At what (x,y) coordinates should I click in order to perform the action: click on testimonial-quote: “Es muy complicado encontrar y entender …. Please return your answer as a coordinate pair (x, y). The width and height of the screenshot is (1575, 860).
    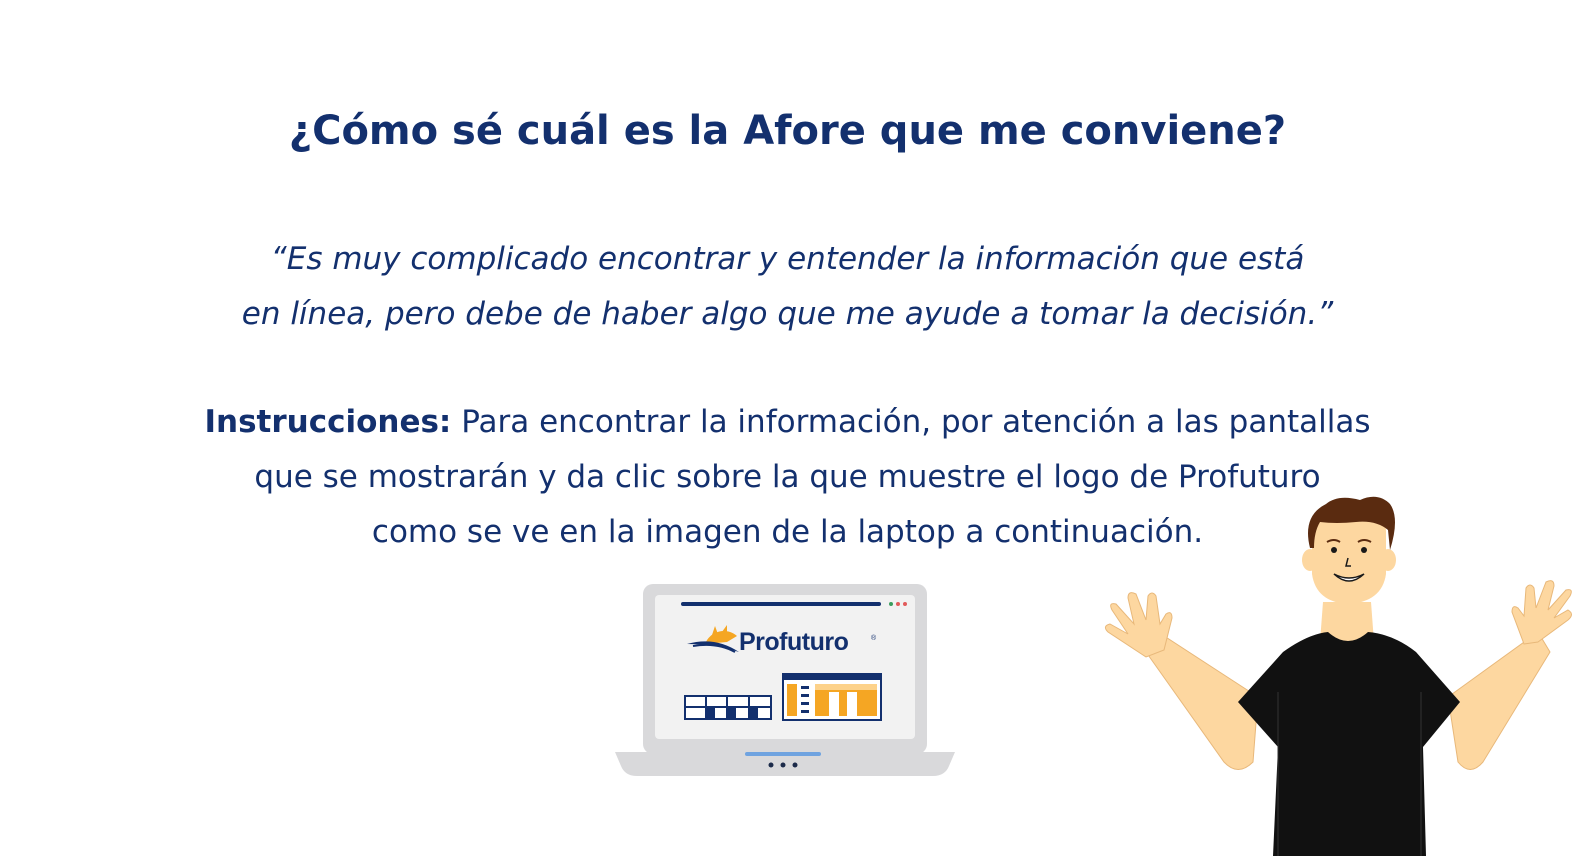
    Looking at the image, I should click on (787, 287).